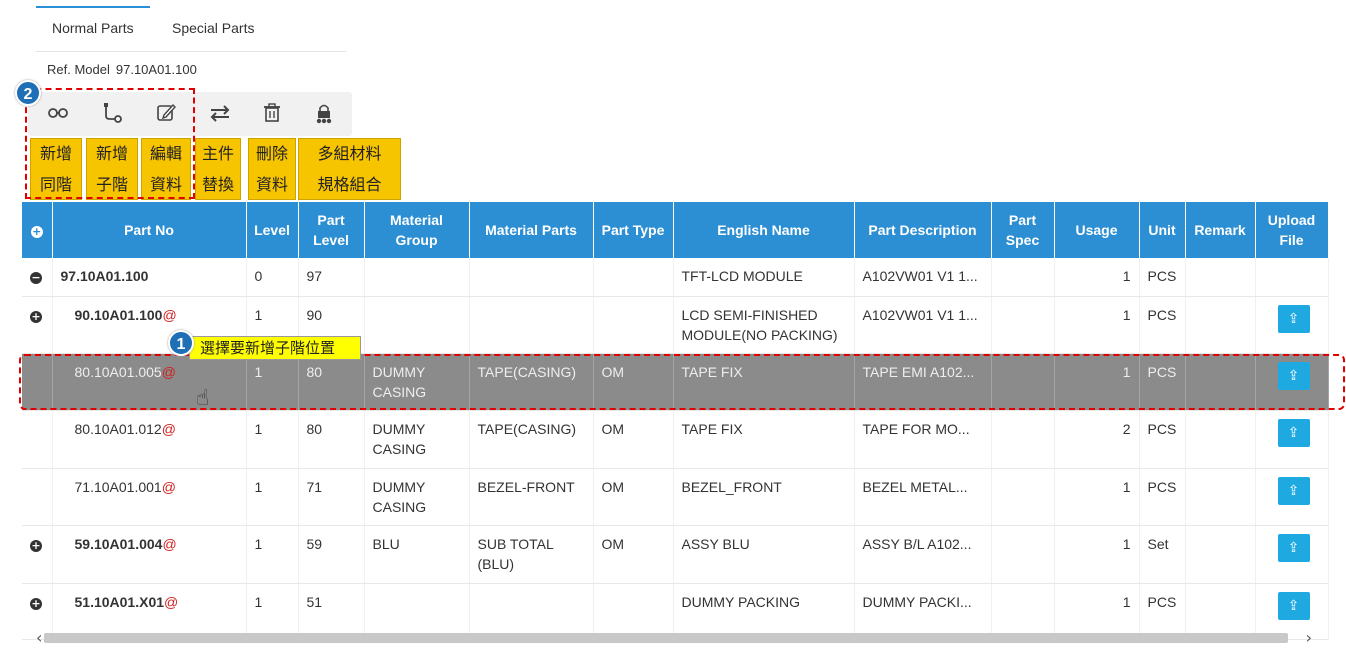 Image resolution: width=1346 pixels, height=653 pixels. I want to click on part-no-text: 80.10A01.012, so click(118, 429).